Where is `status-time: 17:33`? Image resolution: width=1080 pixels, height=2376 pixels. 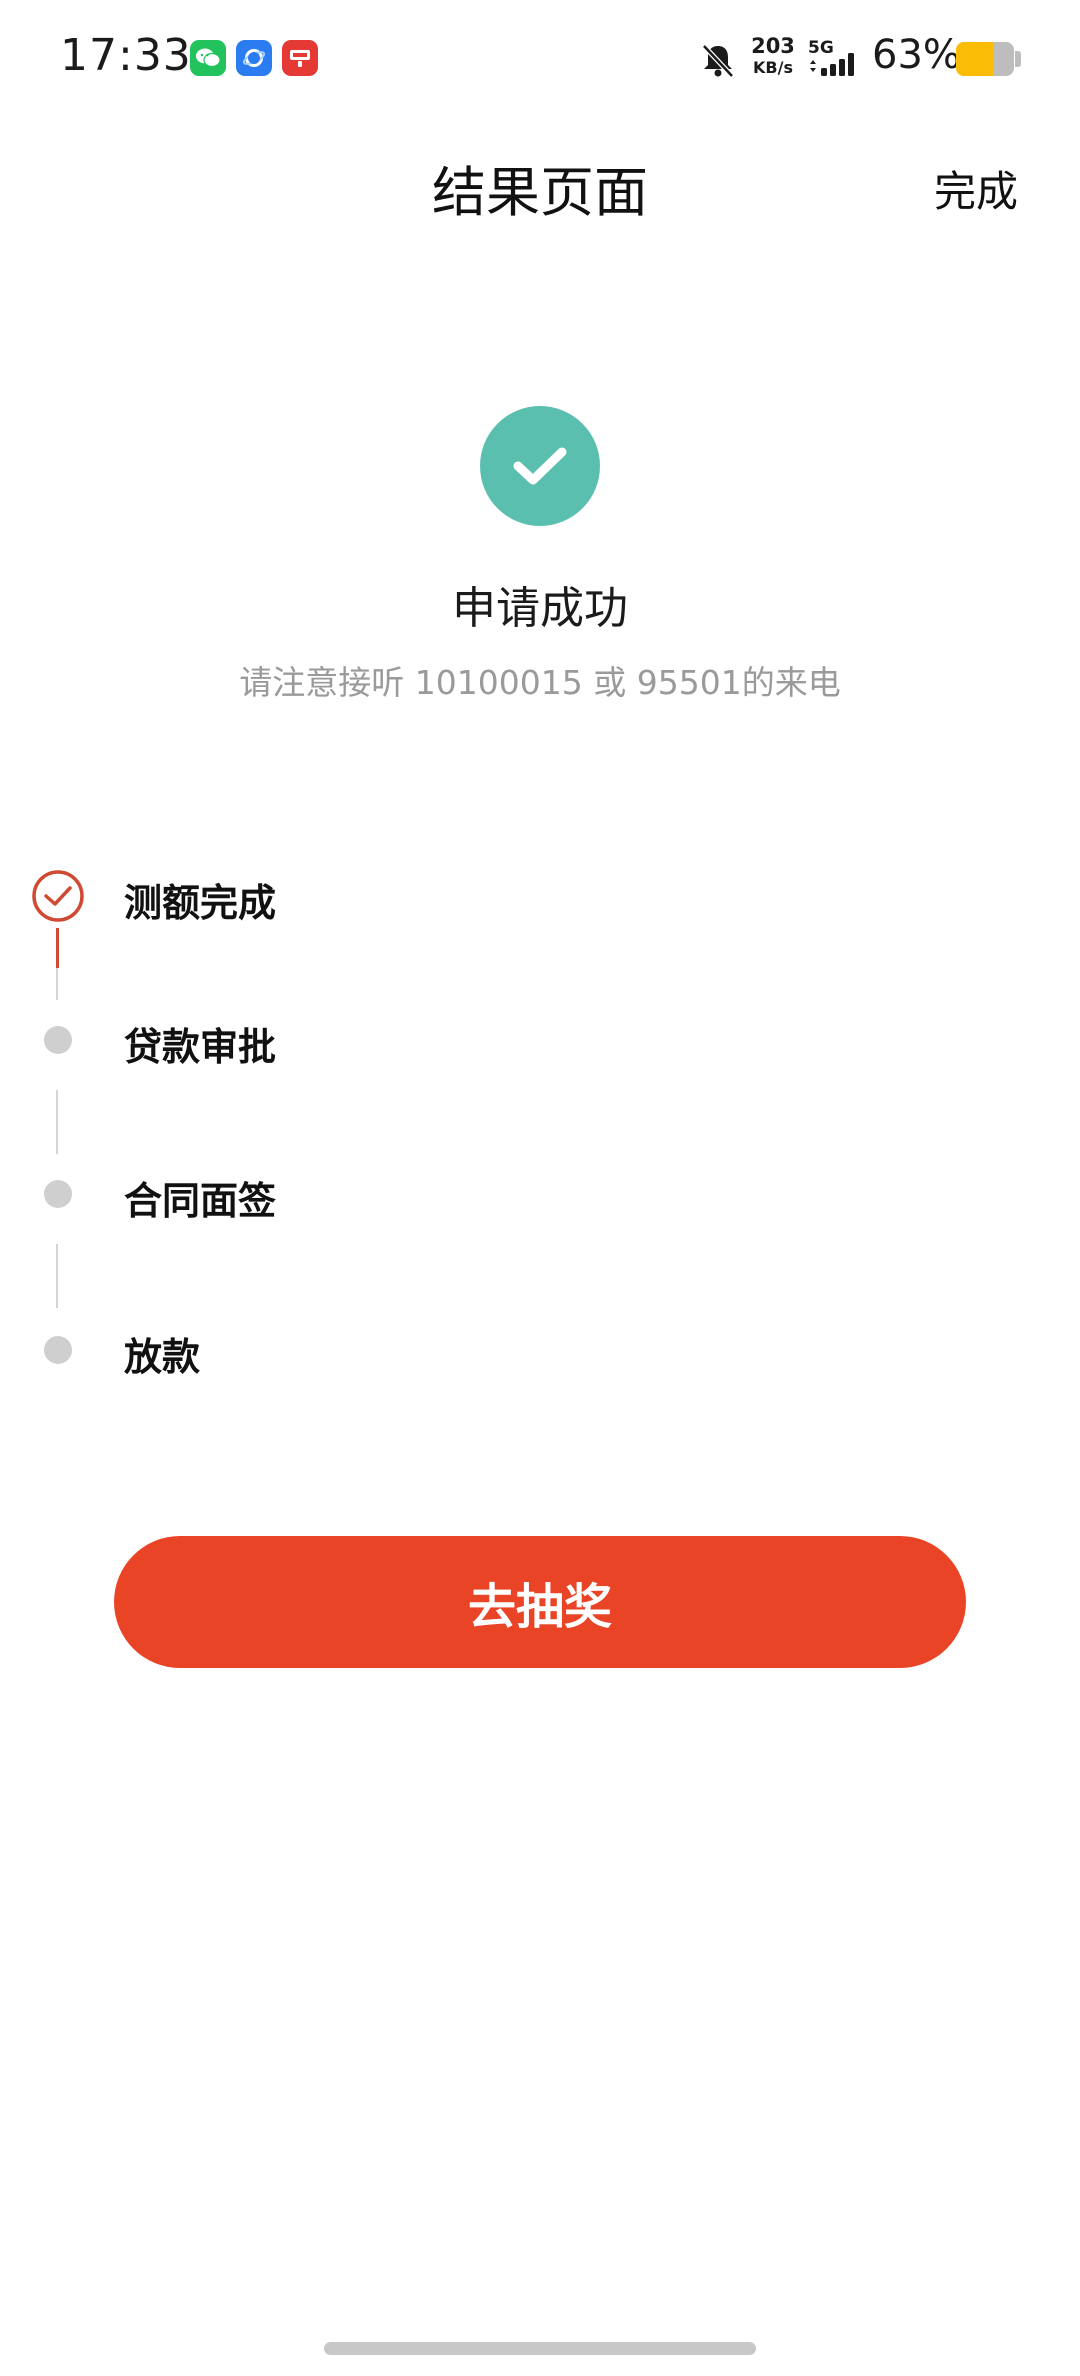 status-time: 17:33 is located at coordinates (126, 55).